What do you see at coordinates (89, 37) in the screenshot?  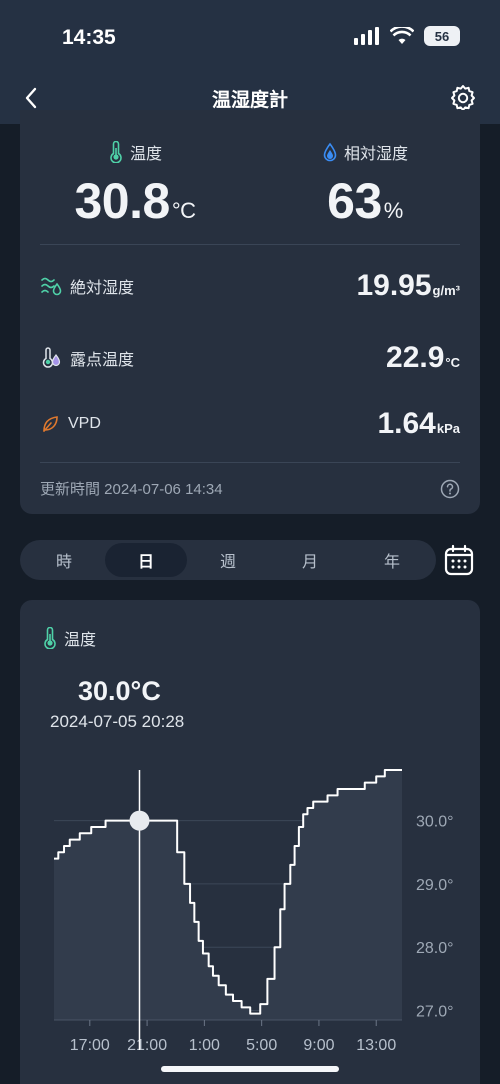 I see `status-time: 14:35` at bounding box center [89, 37].